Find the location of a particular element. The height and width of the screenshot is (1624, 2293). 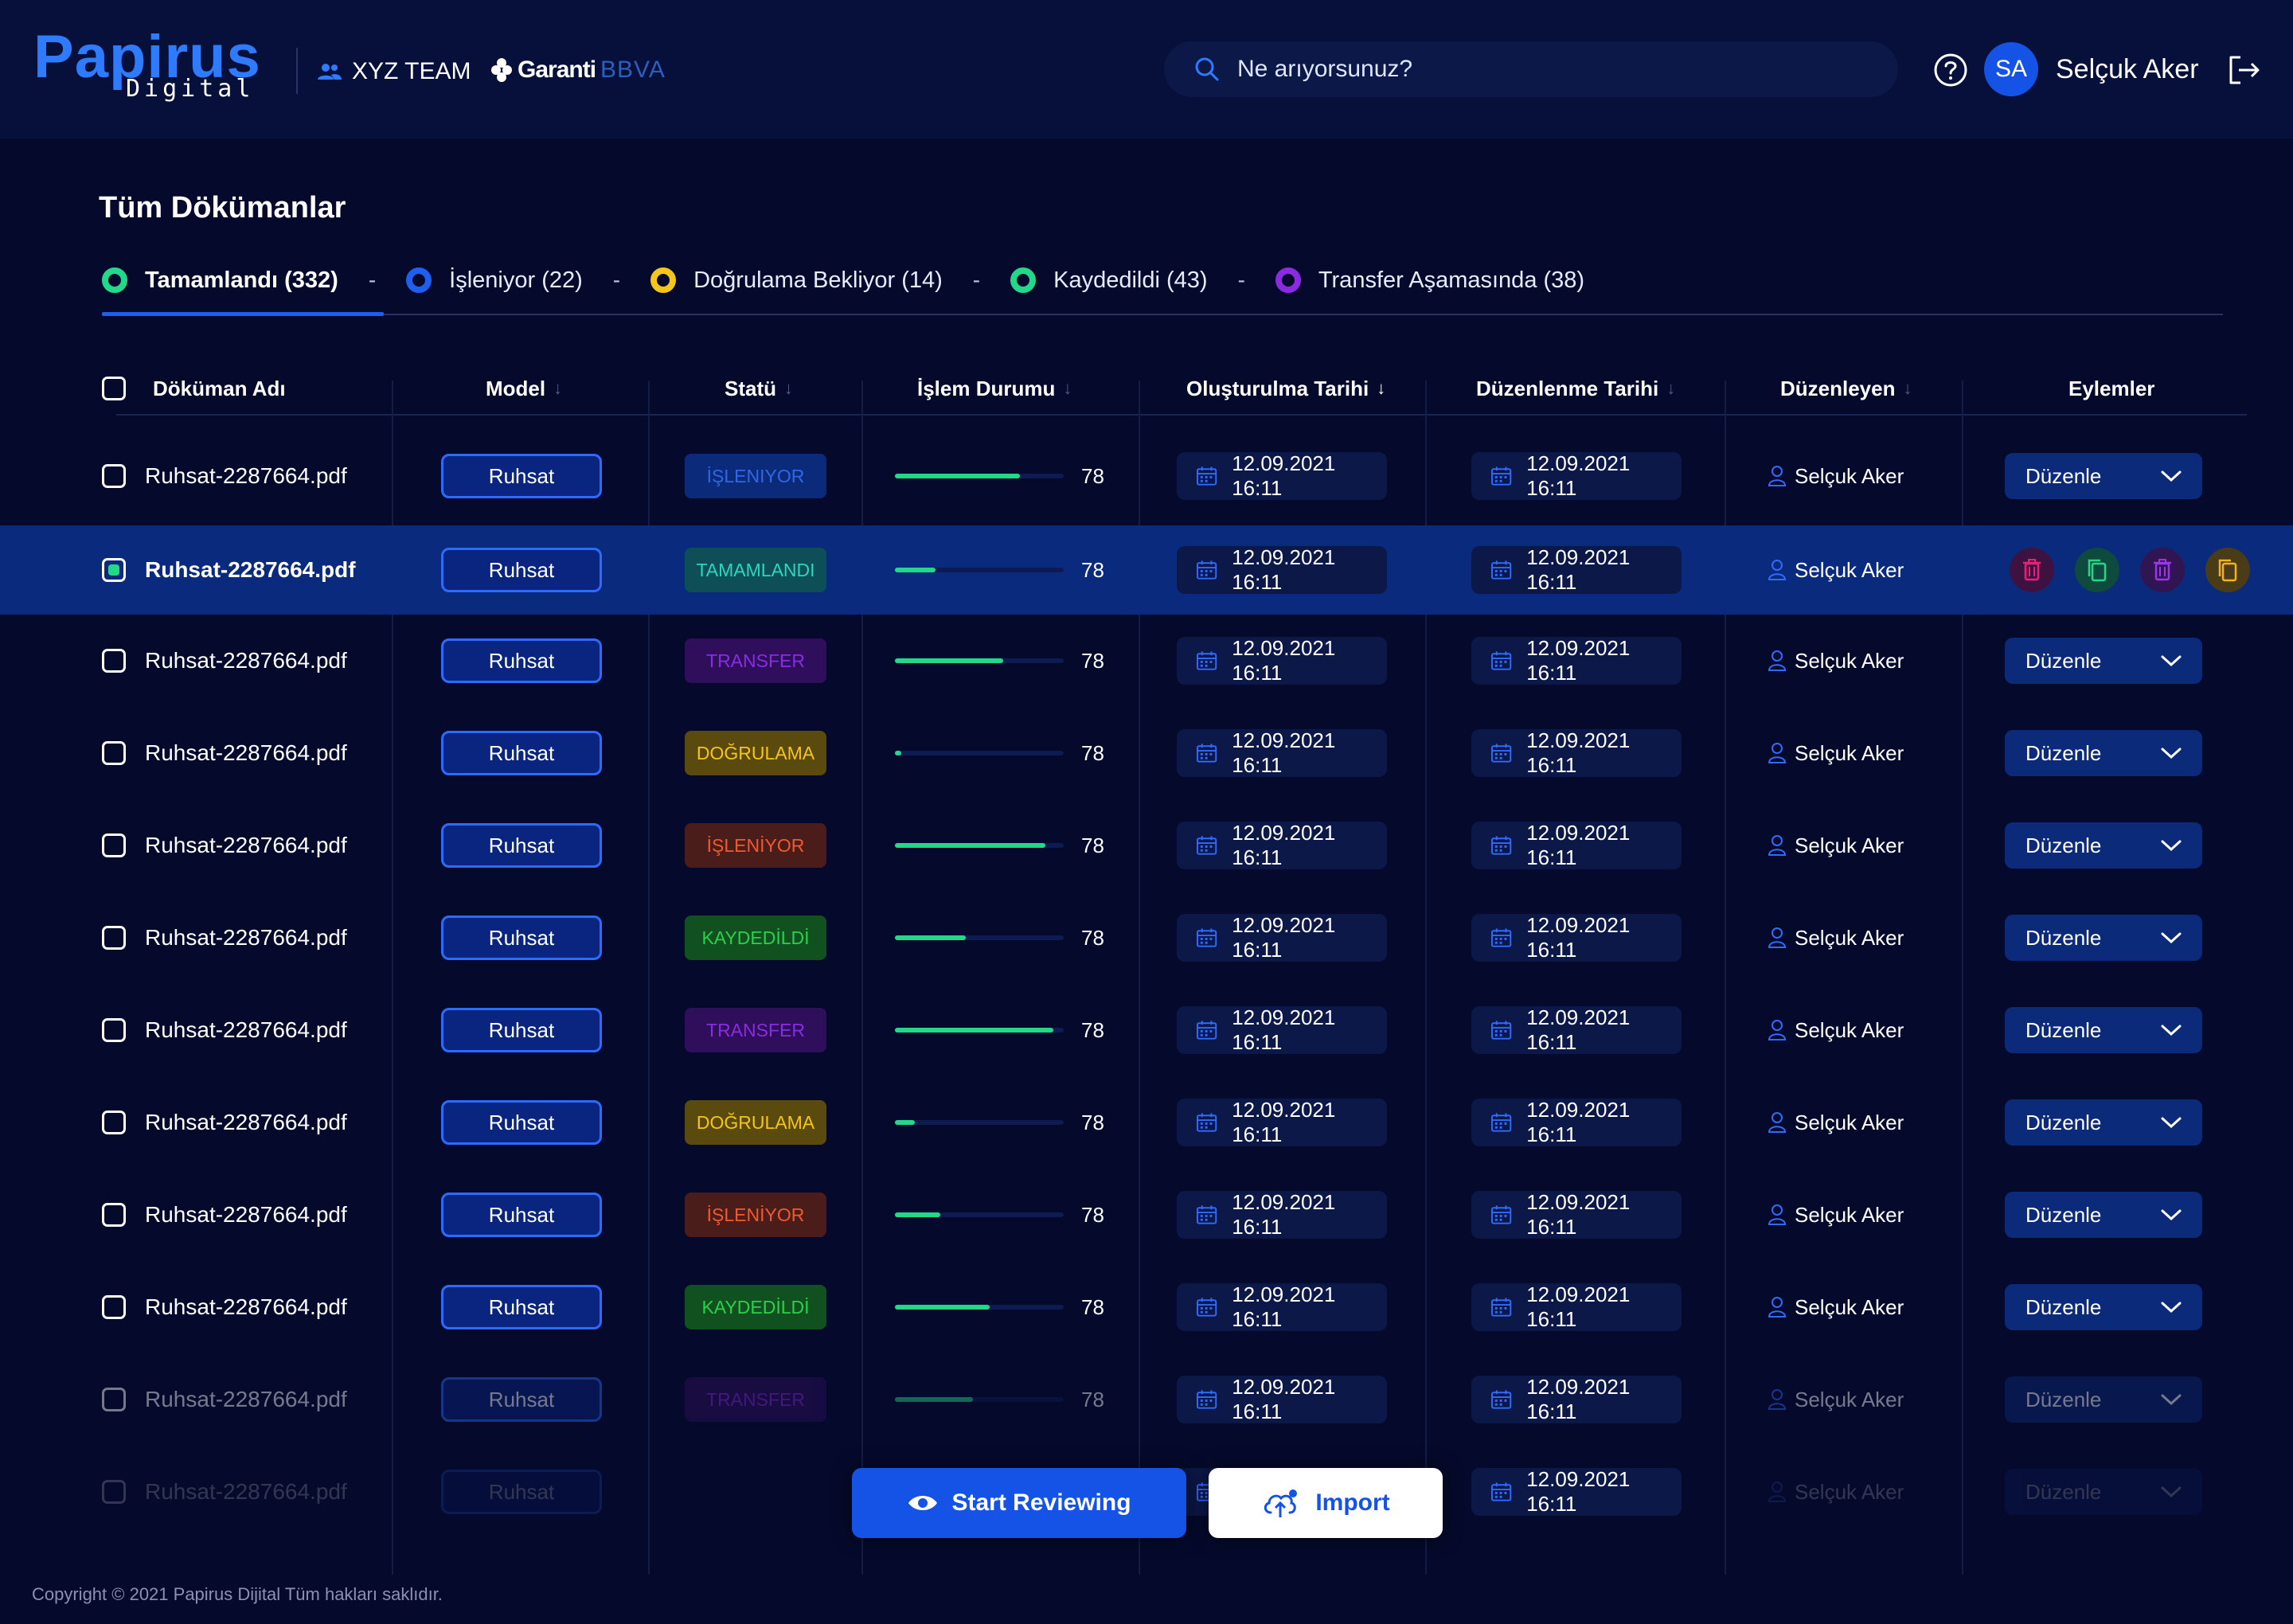

column-created-date: Oluşturulma Tarihi ↓ is located at coordinates (1285, 388).